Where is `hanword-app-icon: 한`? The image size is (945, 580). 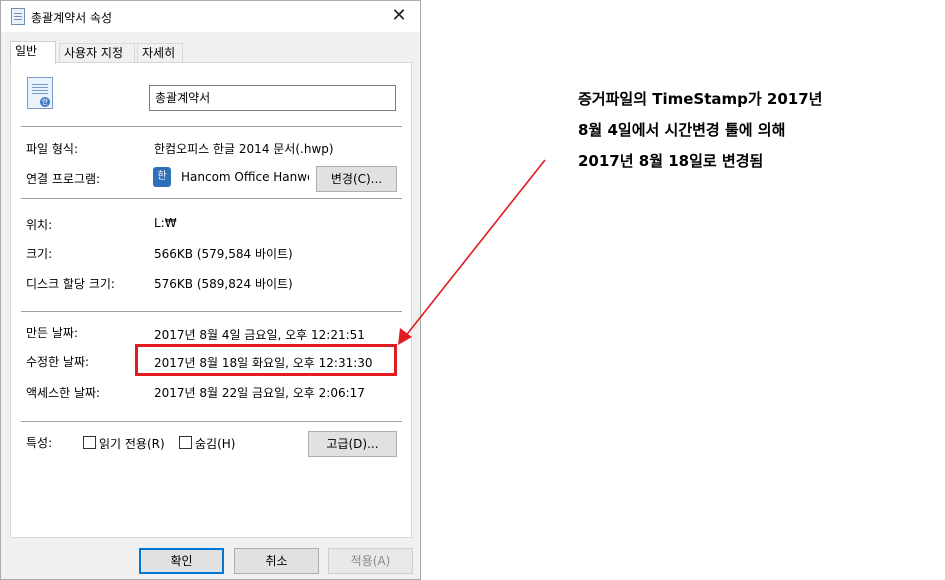
hanword-app-icon: 한 is located at coordinates (162, 177).